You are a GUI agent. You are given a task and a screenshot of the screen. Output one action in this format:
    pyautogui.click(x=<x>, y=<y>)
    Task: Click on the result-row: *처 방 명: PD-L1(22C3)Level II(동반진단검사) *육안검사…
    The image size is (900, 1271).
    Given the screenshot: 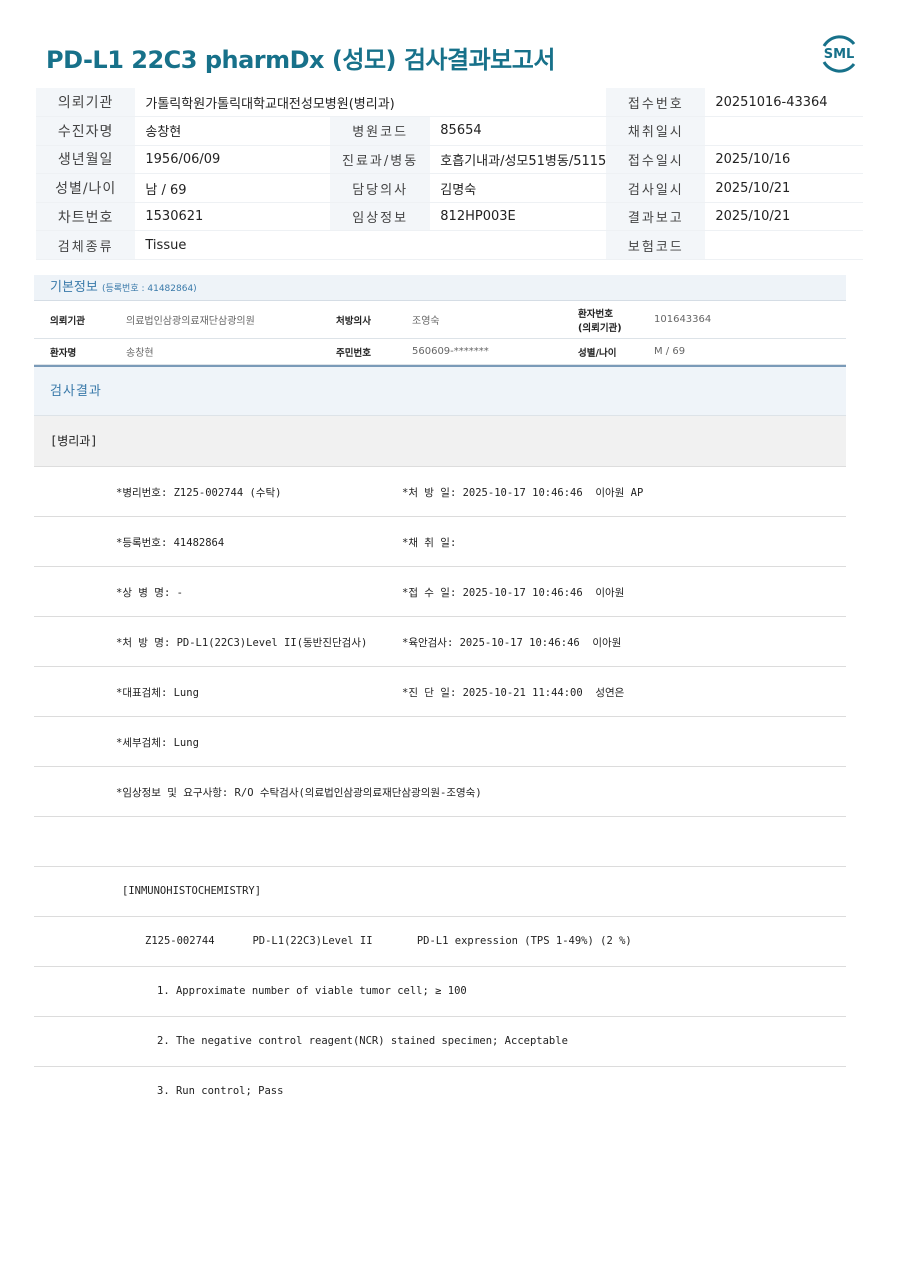 What is the action you would take?
    pyautogui.click(x=440, y=642)
    